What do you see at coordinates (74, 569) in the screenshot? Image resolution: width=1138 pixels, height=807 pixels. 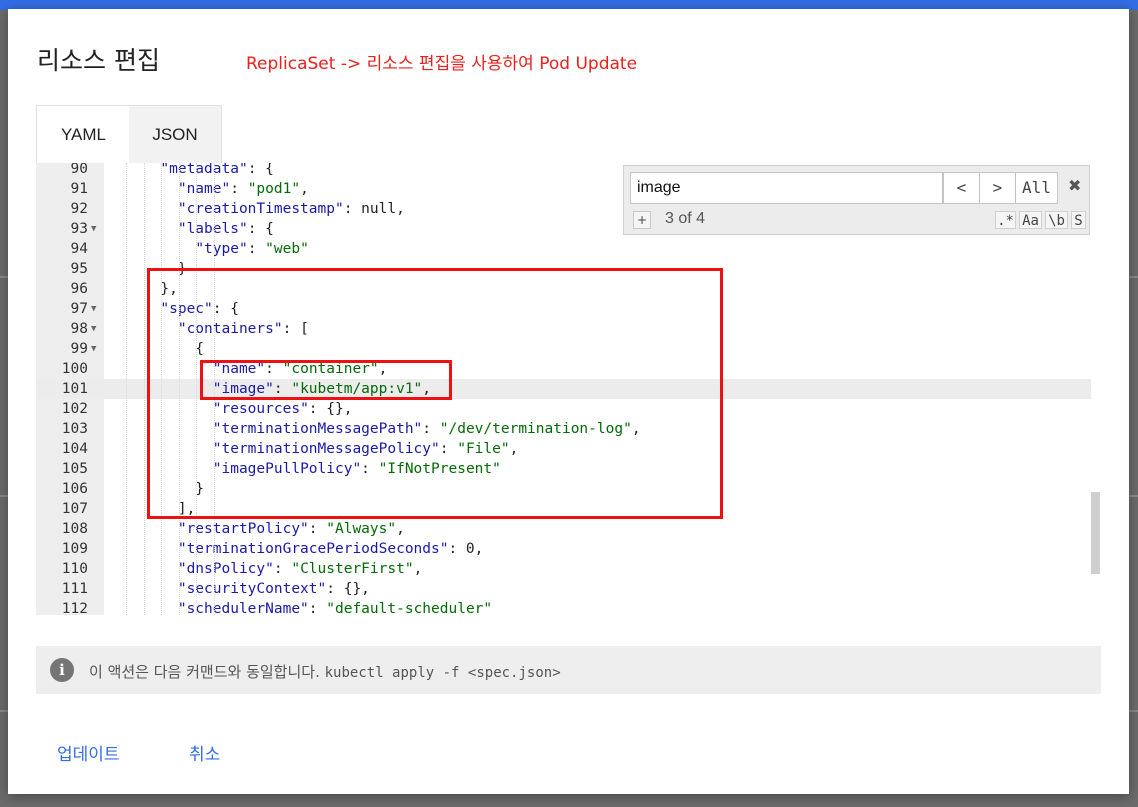 I see `line-number: 110` at bounding box center [74, 569].